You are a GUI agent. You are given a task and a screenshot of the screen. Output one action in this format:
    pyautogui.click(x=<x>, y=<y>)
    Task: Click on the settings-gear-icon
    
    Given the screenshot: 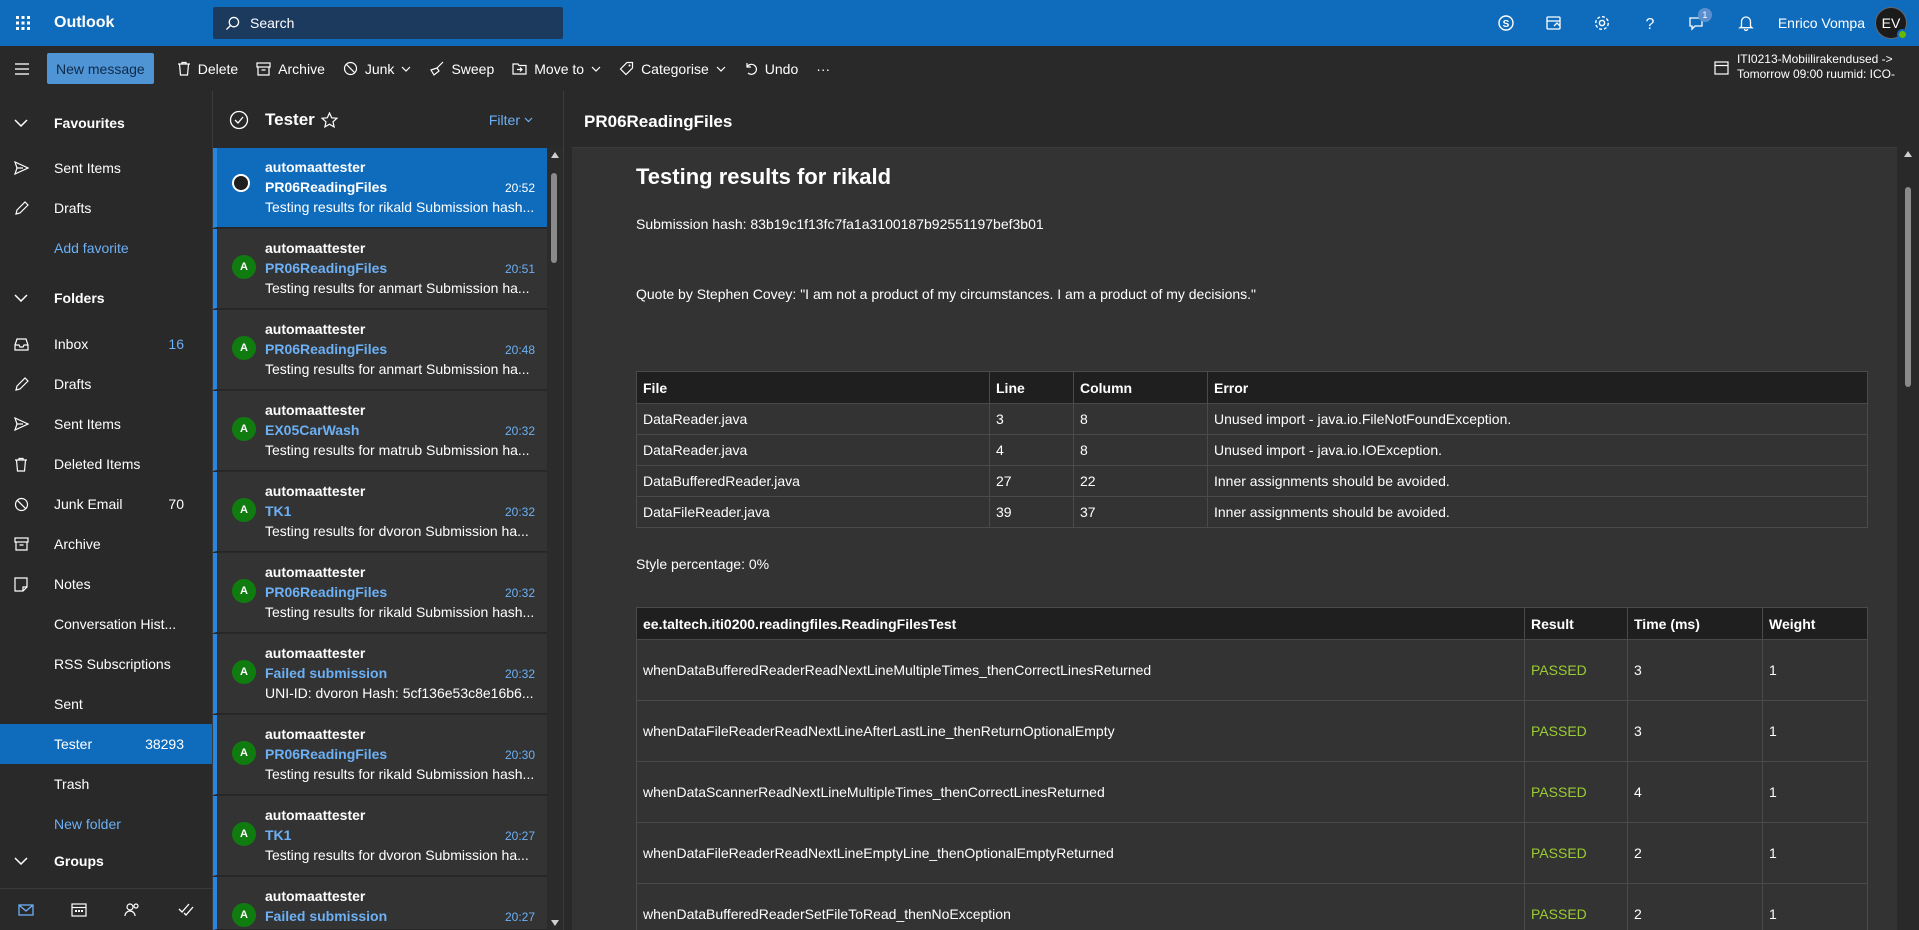 What is the action you would take?
    pyautogui.click(x=1602, y=23)
    